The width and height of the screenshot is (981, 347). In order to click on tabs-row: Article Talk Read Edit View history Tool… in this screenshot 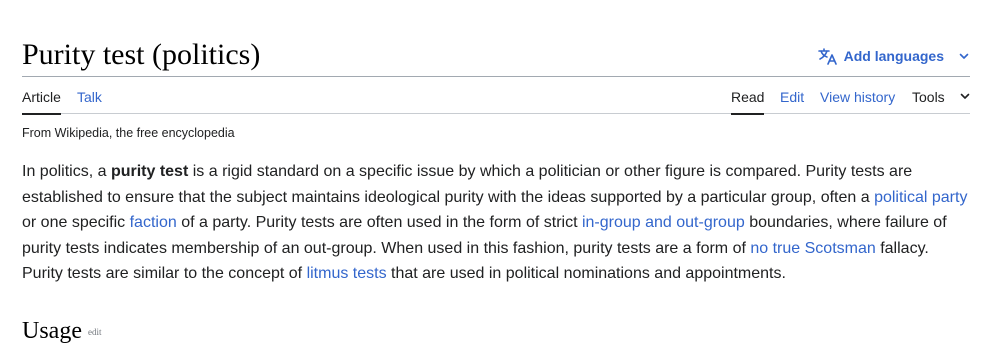, I will do `click(496, 96)`.